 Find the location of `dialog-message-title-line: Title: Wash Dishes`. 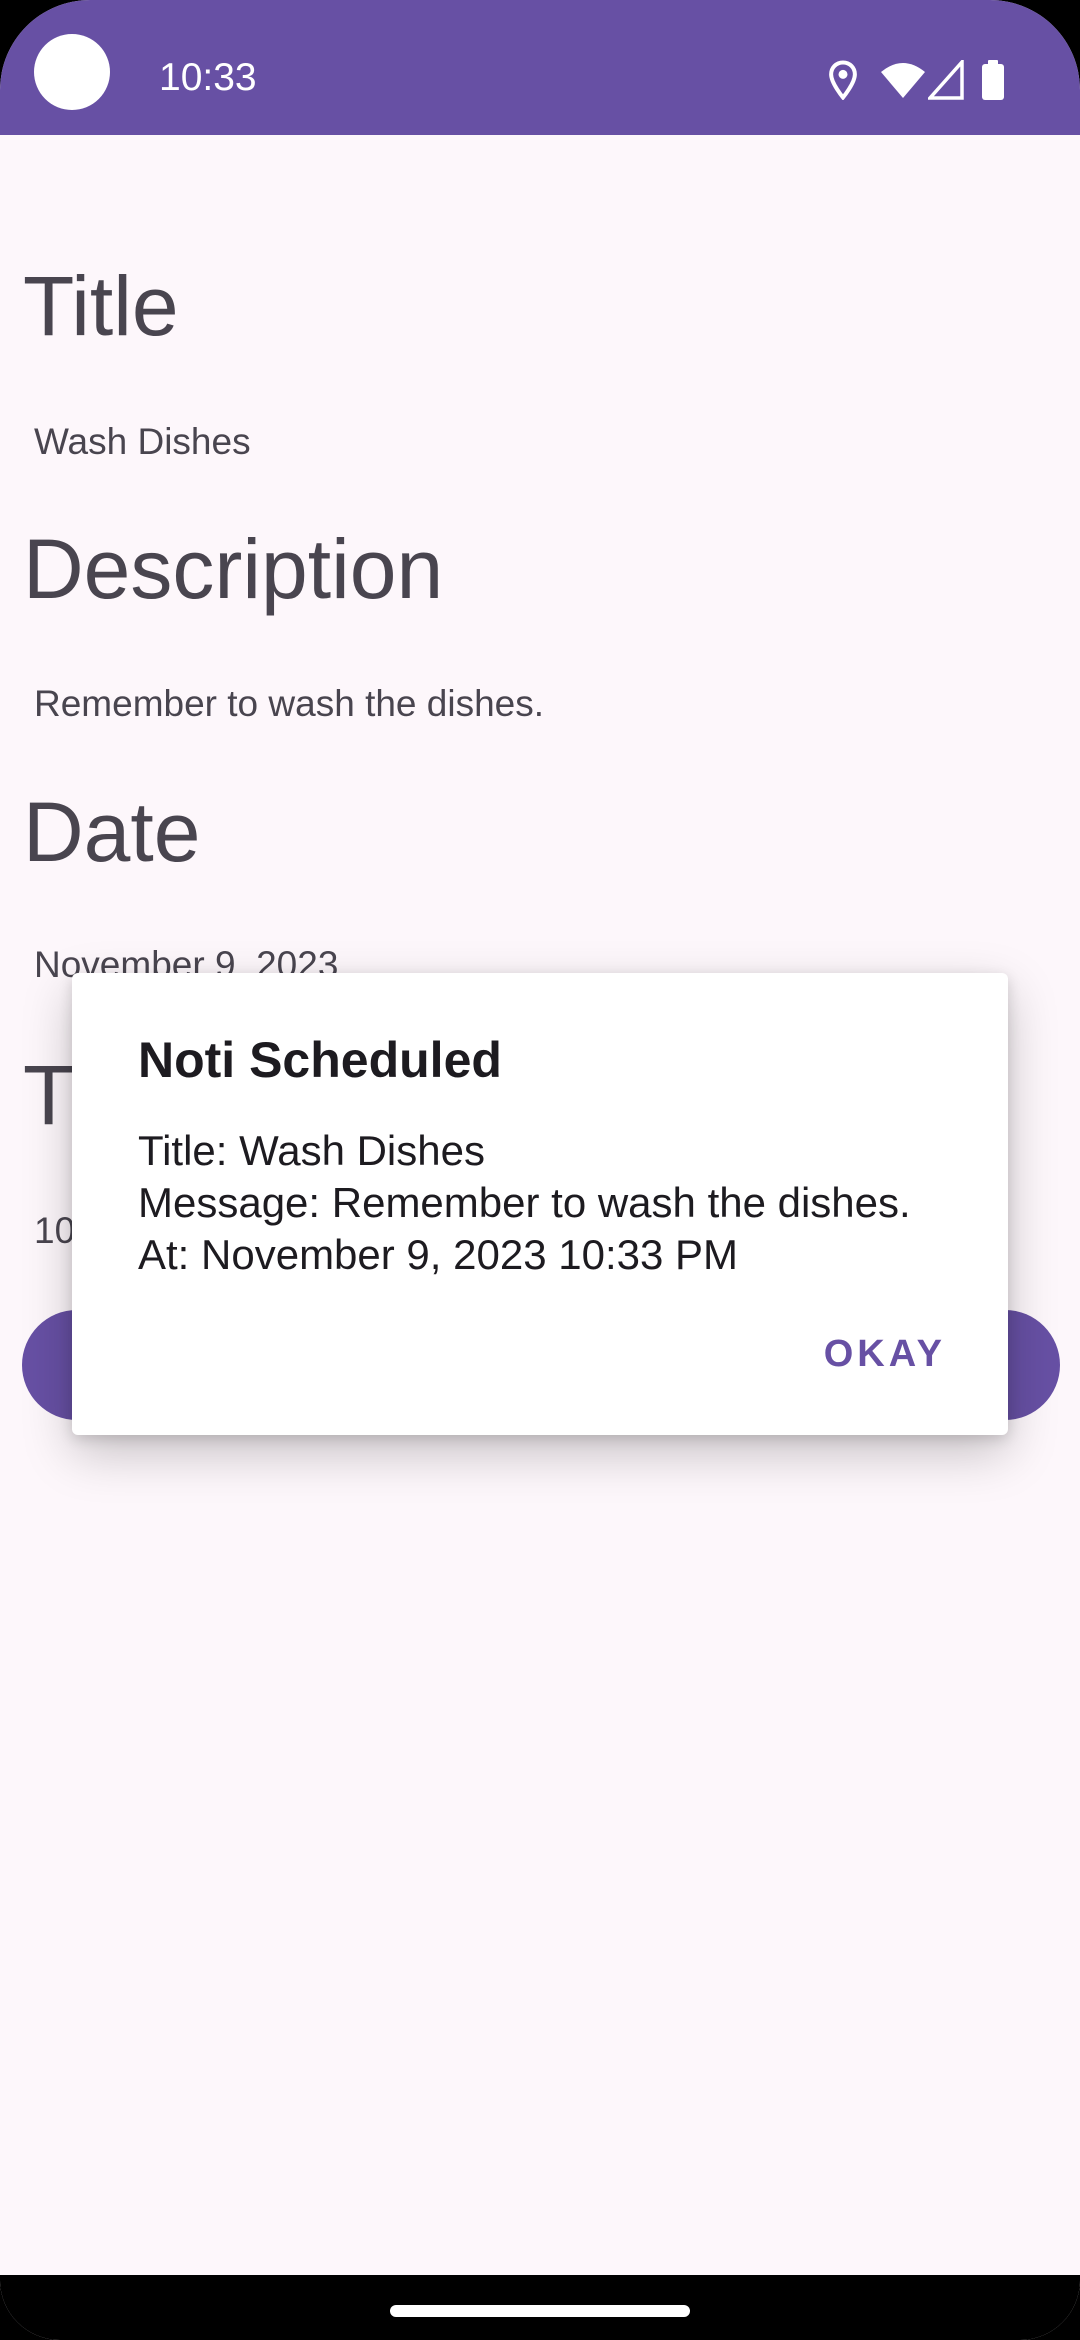

dialog-message-title-line: Title: Wash Dishes is located at coordinates (311, 1150).